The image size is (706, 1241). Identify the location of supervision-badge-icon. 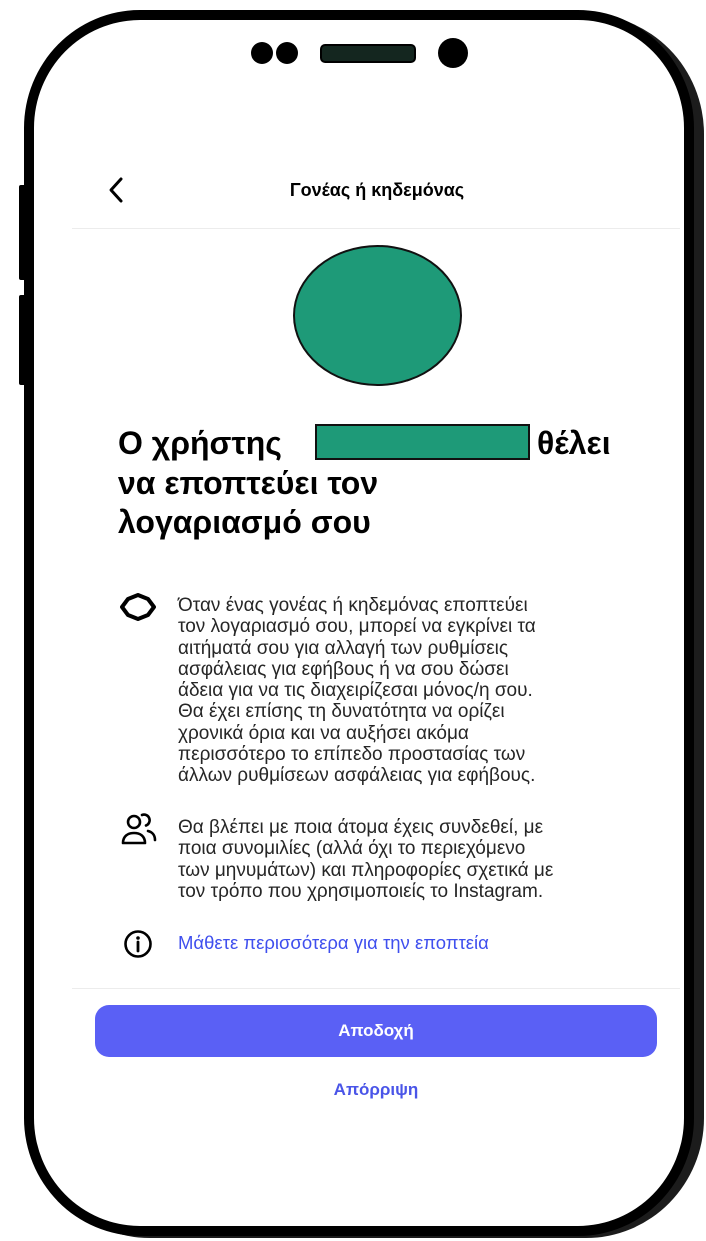
(138, 607).